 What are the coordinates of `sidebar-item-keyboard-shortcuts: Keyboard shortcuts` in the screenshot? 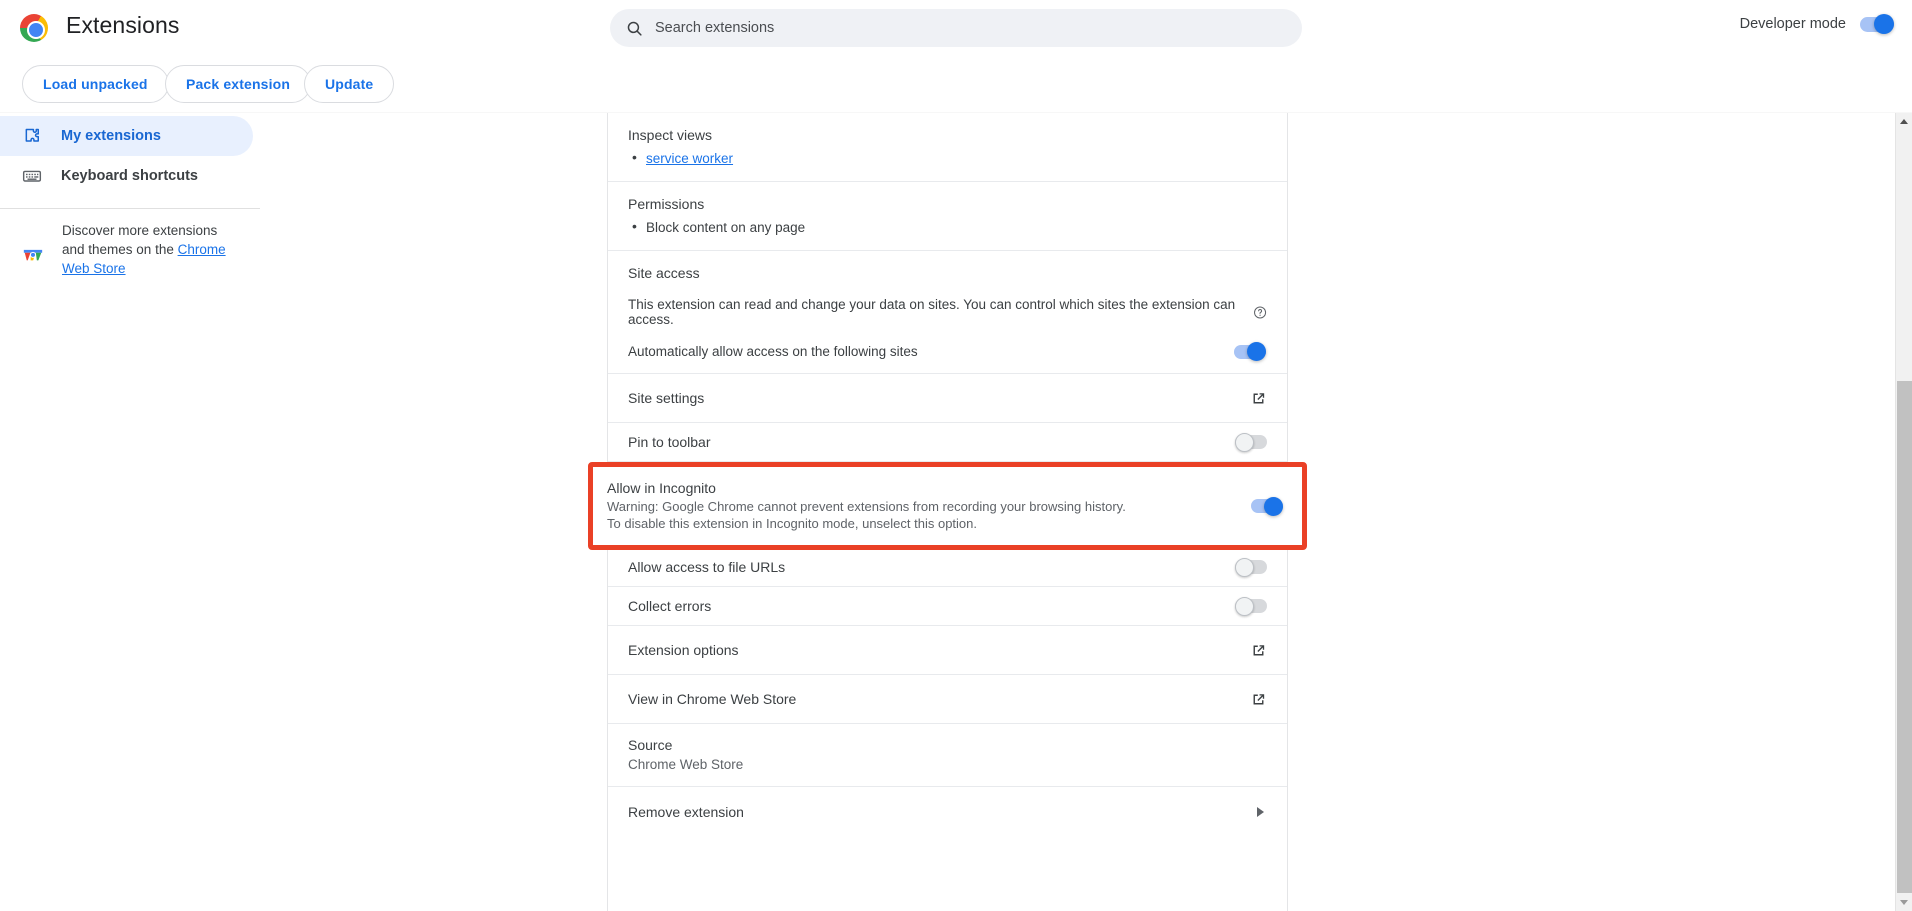 It's located at (126, 176).